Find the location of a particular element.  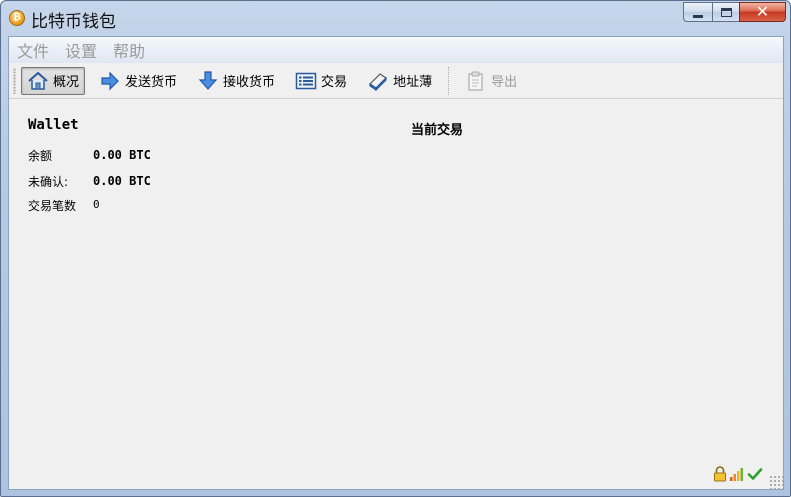

send-button: 发送货币 is located at coordinates (138, 81).